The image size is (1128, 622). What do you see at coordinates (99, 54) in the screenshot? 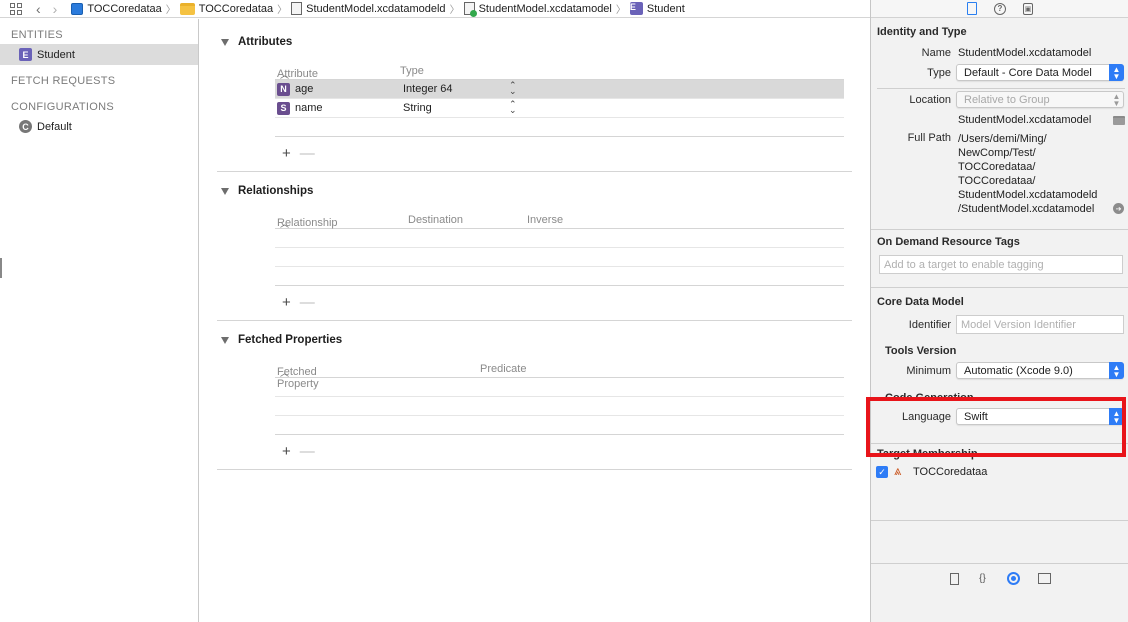
I see `entity-item-student: E Student` at bounding box center [99, 54].